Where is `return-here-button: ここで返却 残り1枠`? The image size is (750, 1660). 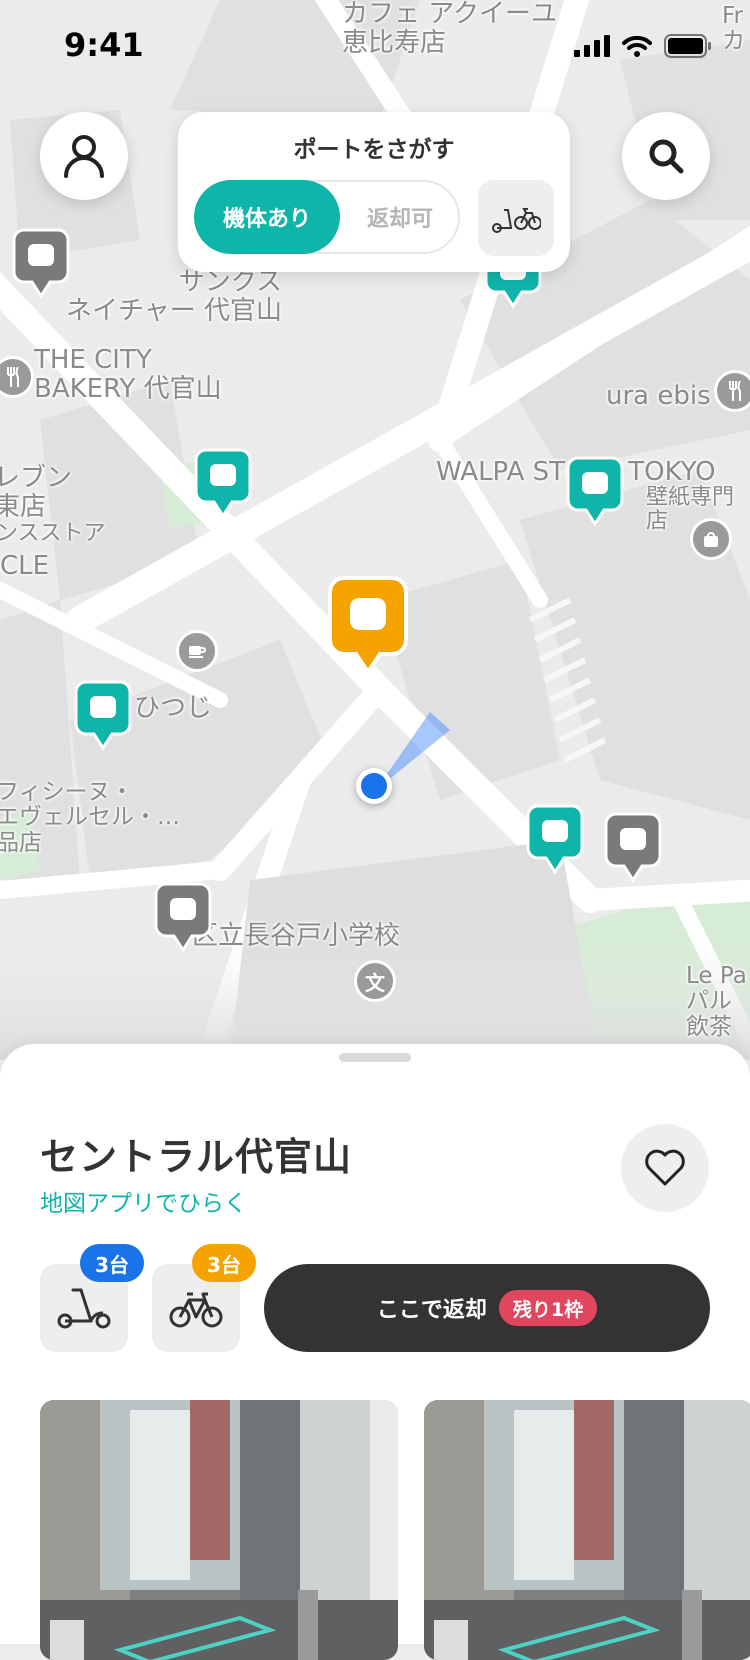 return-here-button: ここで返却 残り1枠 is located at coordinates (487, 1308).